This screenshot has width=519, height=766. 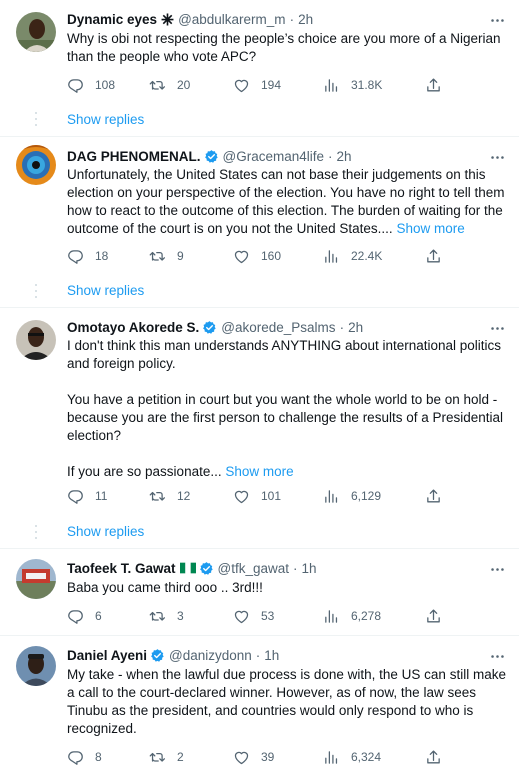 What do you see at coordinates (352, 496) in the screenshot?
I see `views-button: 6,129` at bounding box center [352, 496].